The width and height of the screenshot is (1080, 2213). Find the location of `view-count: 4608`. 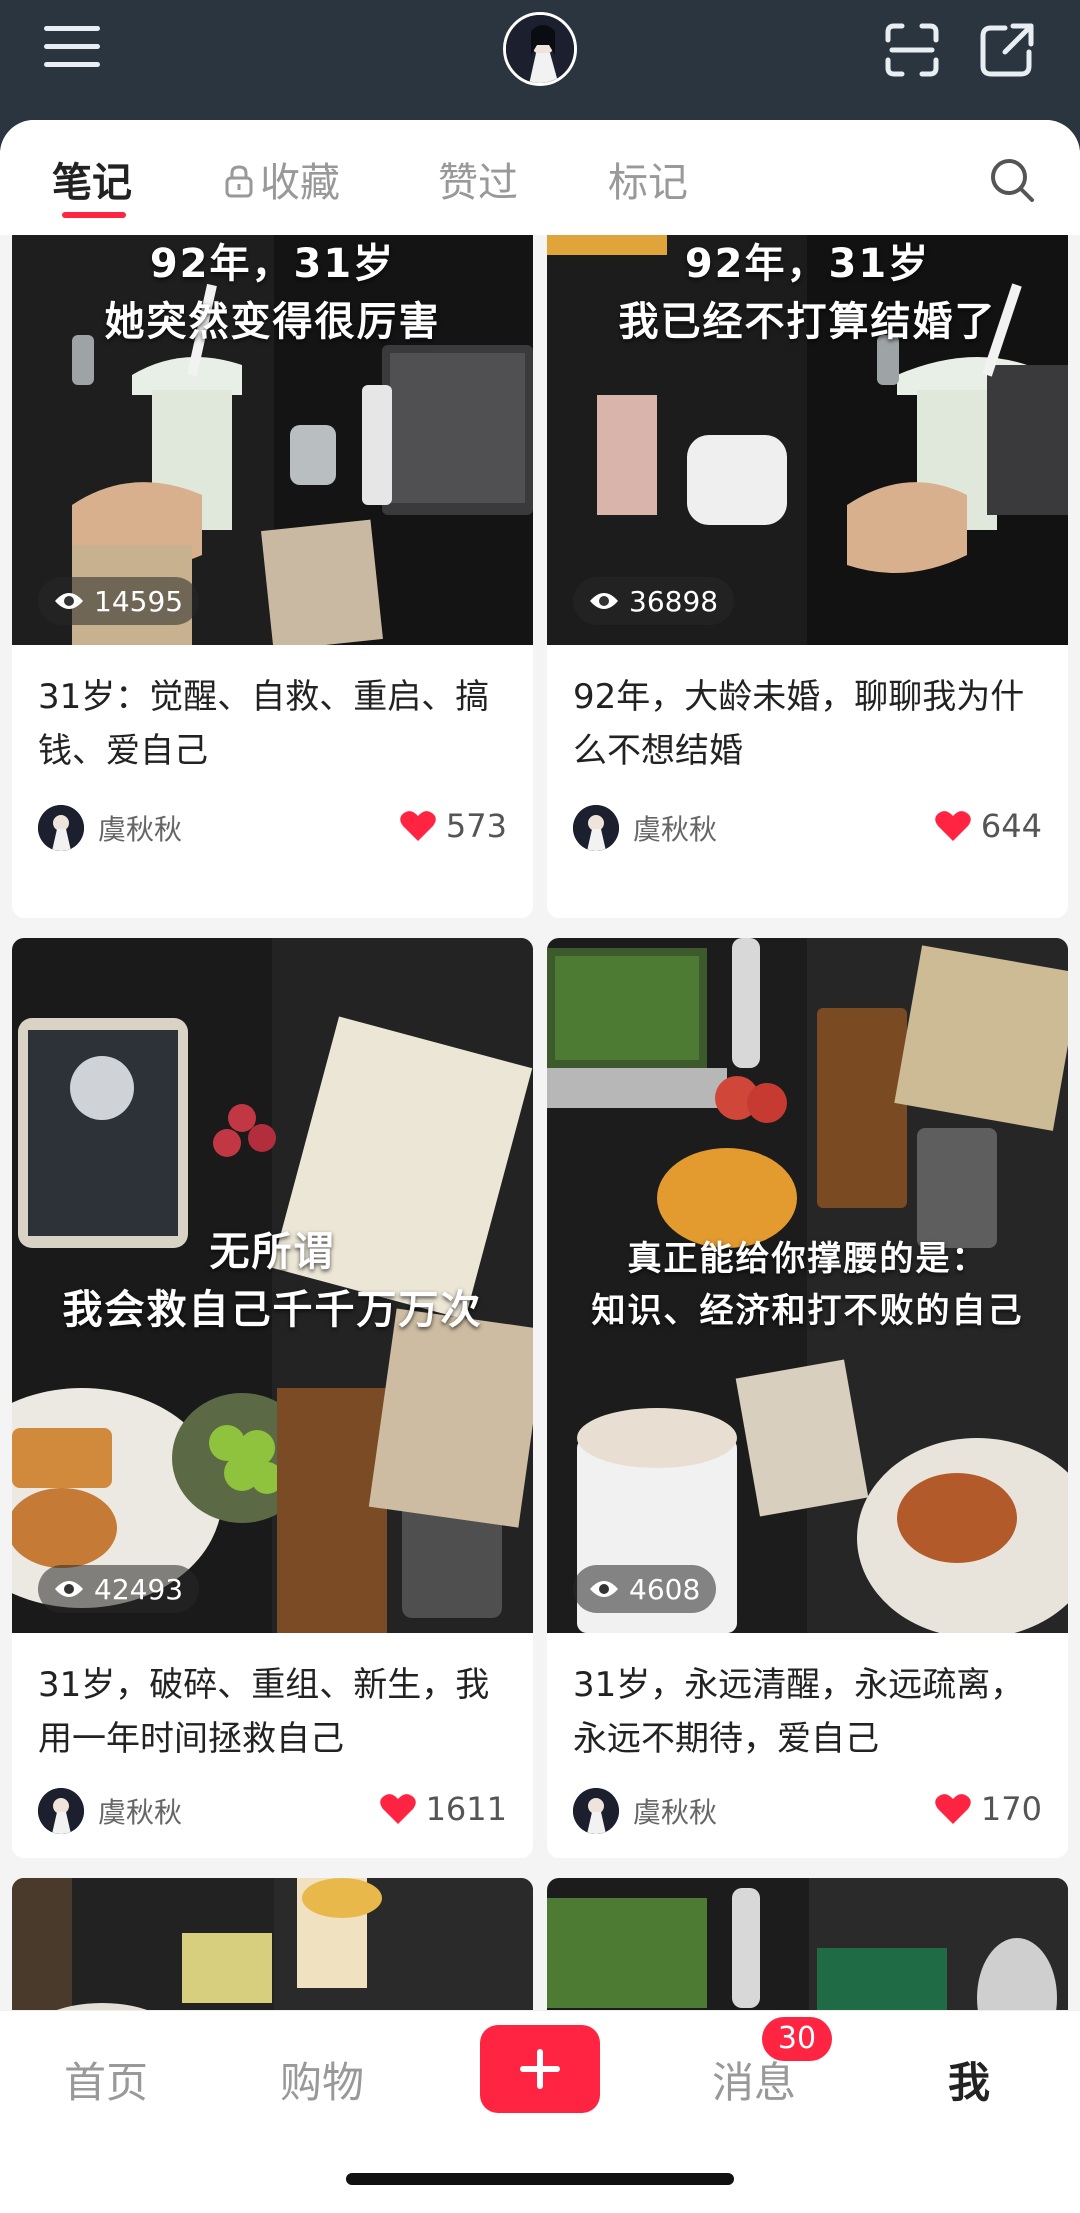

view-count: 4608 is located at coordinates (645, 1589).